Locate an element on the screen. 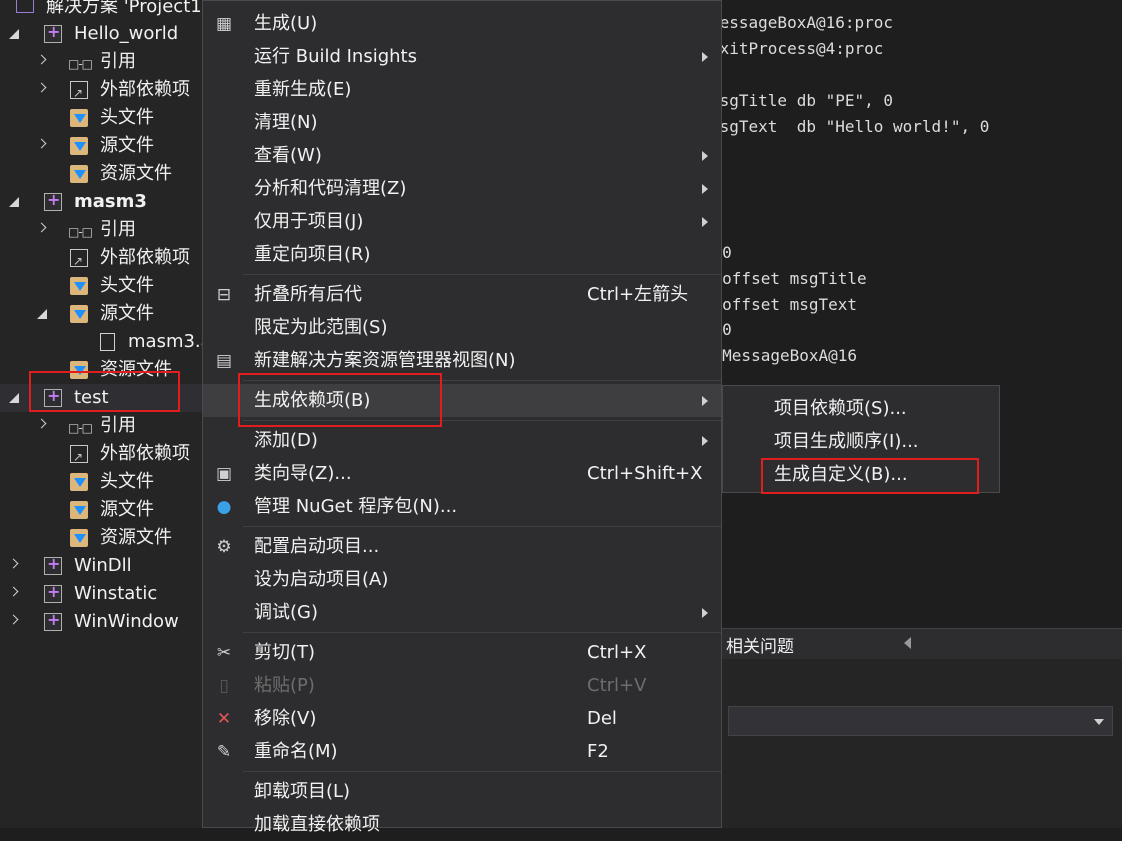 The image size is (1122, 841). tree-item: masm3.asm is located at coordinates (102, 342).